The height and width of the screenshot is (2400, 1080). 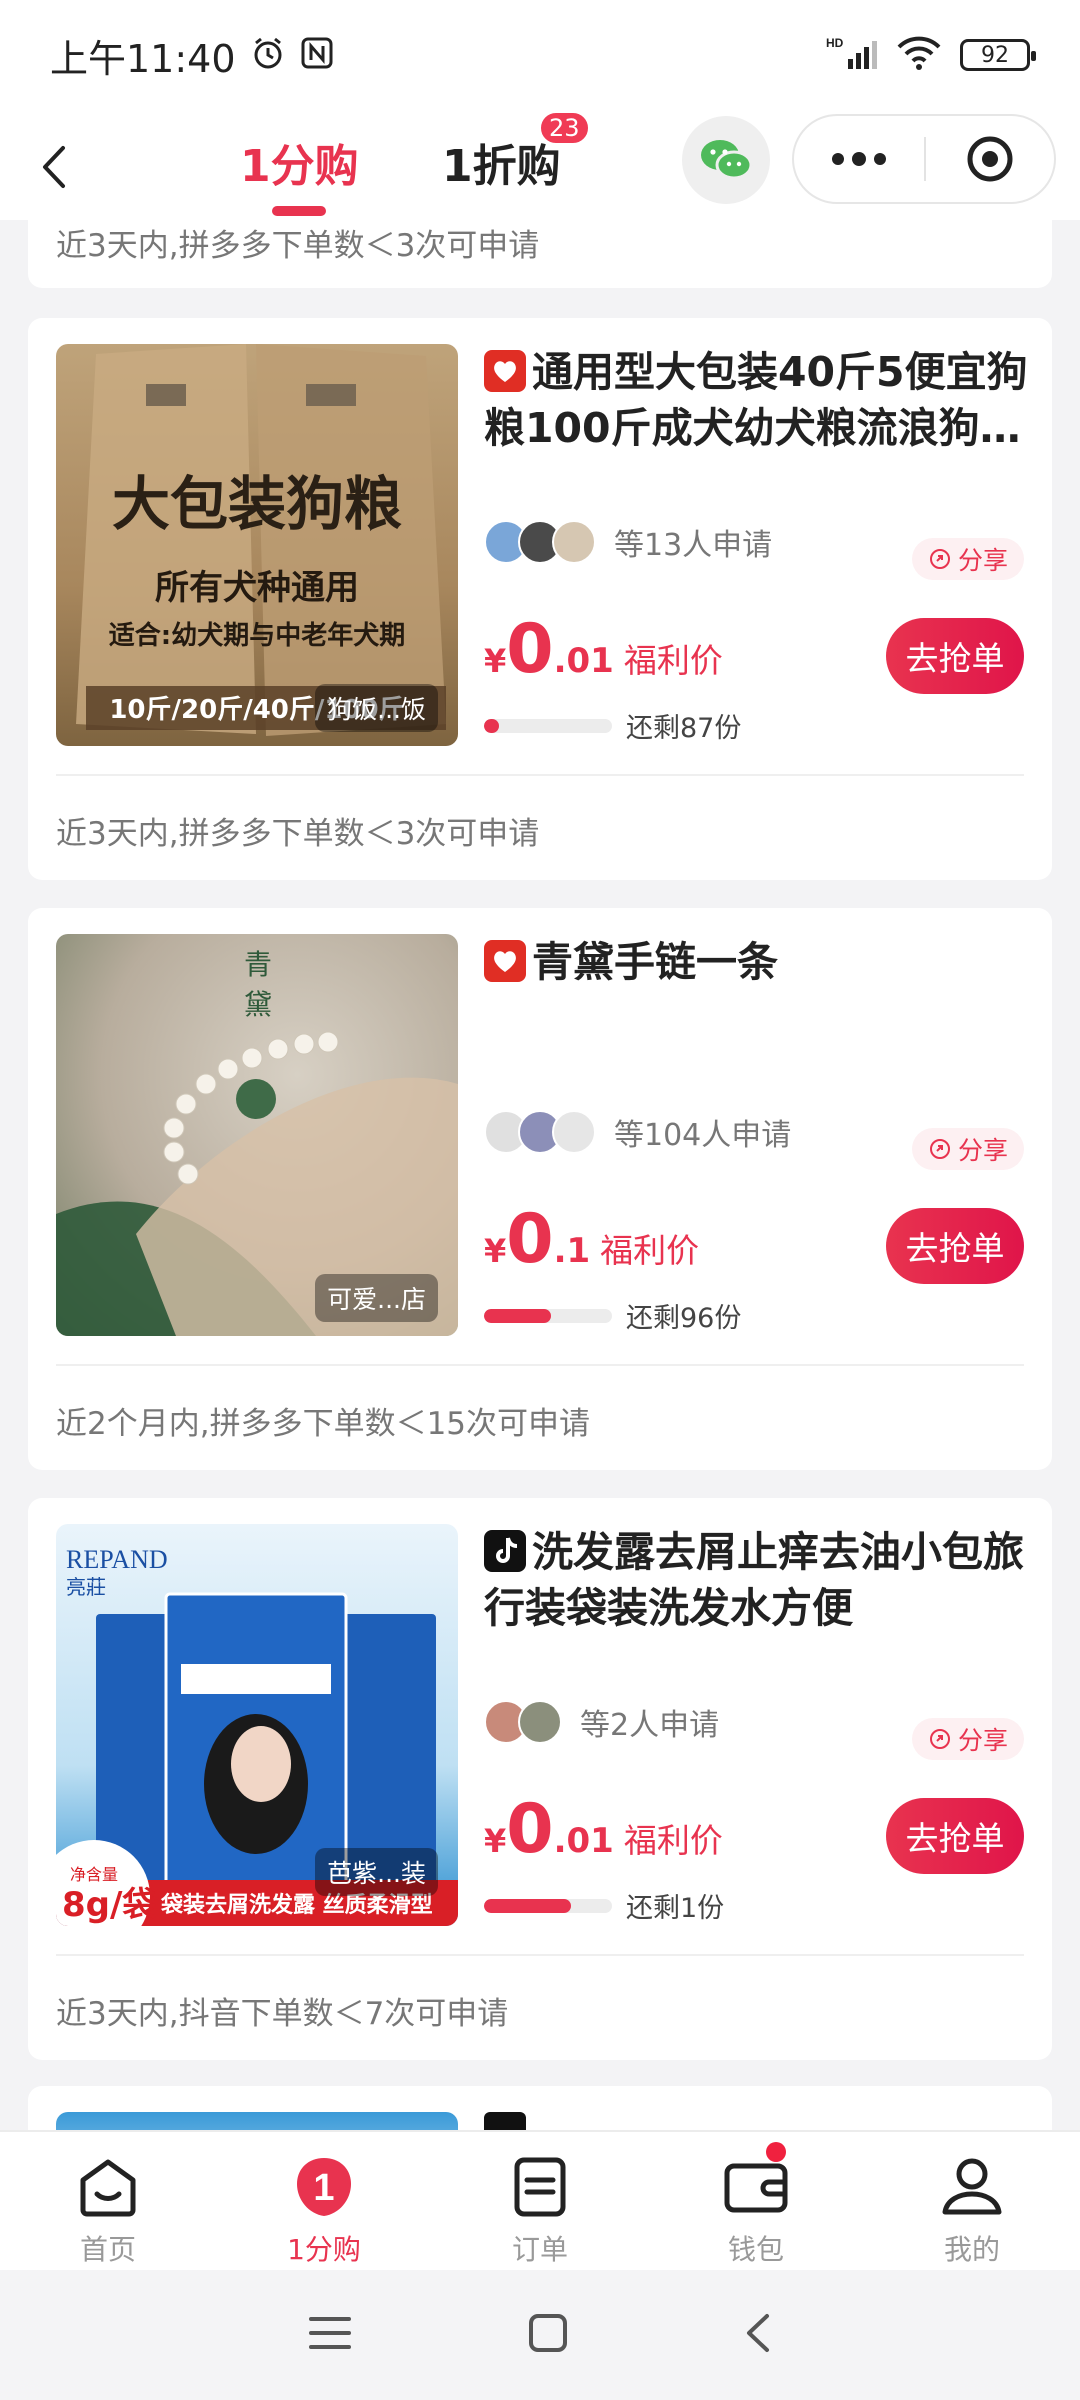 I want to click on nav-home: 首页, so click(x=108, y=2201).